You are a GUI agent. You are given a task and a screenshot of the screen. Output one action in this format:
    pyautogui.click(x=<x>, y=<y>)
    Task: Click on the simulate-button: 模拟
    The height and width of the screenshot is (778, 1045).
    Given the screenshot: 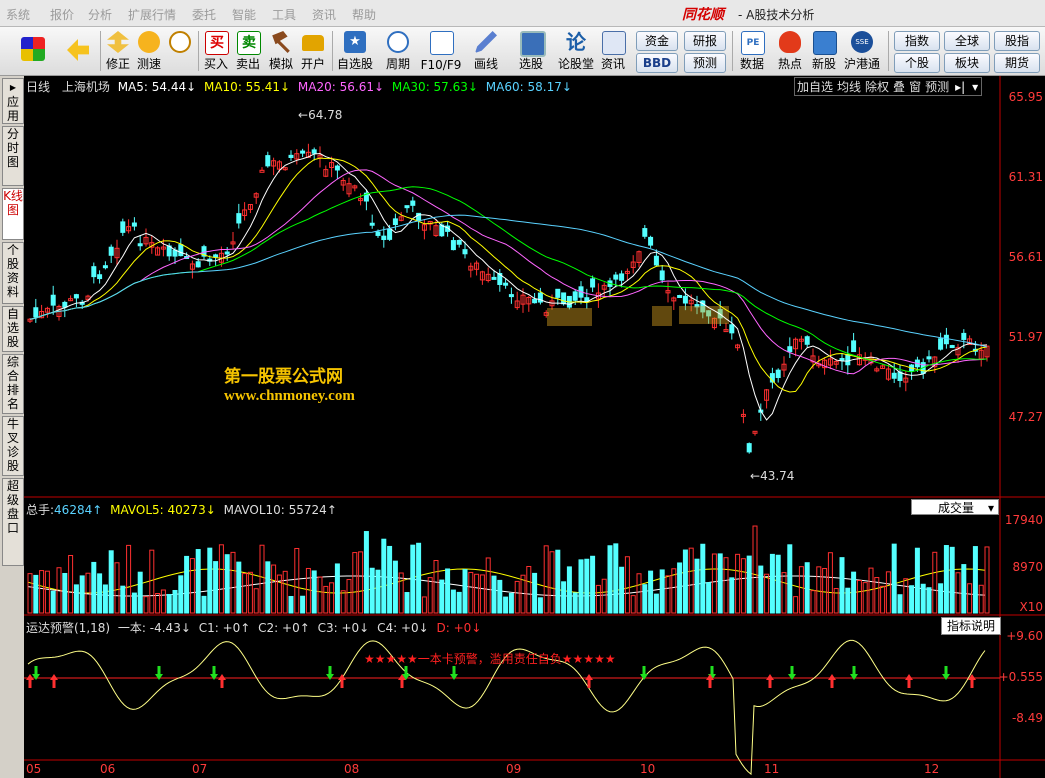 What is the action you would take?
    pyautogui.click(x=281, y=51)
    